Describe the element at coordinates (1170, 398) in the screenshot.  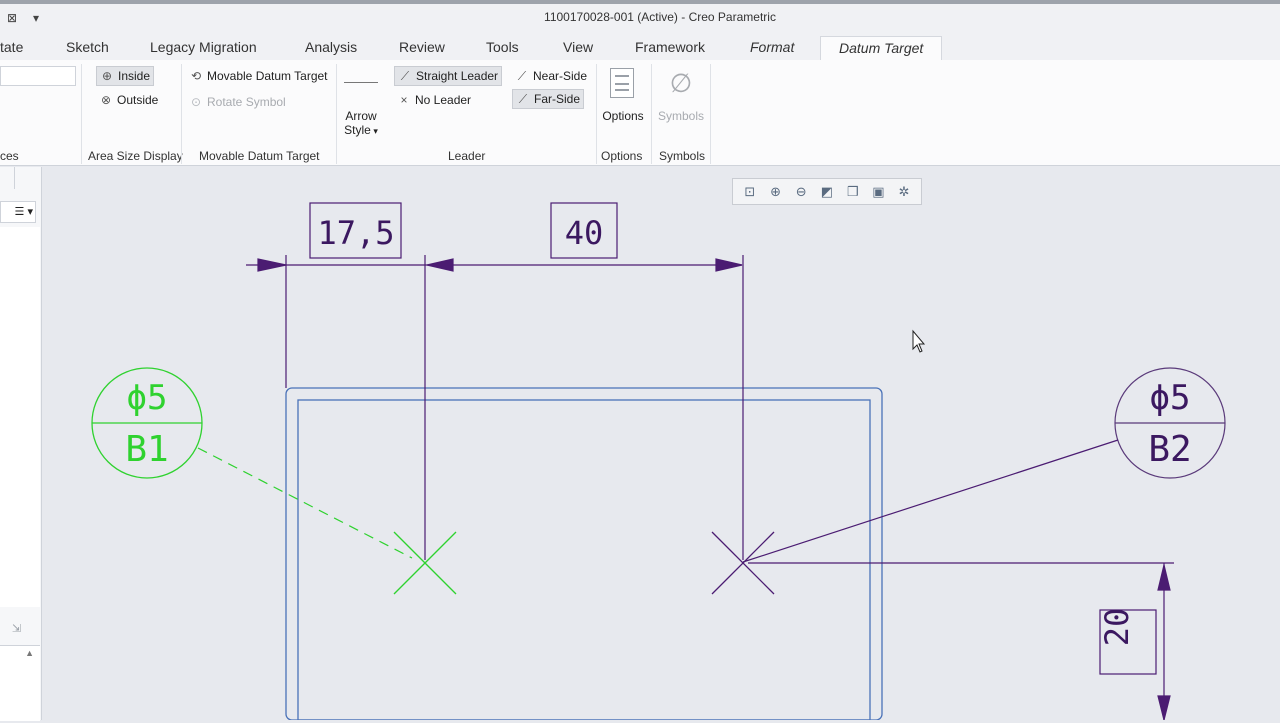
I see `b2-size-label: ϕ5` at that location.